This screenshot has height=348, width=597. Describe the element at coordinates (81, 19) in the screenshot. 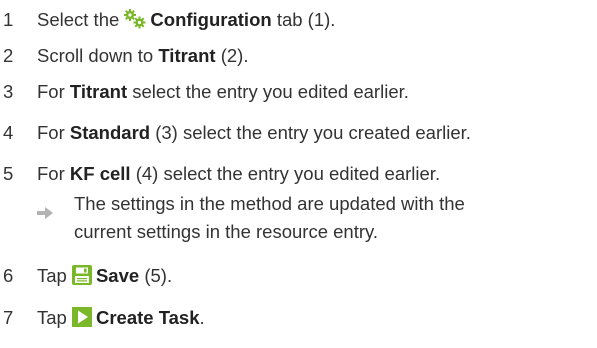

I see `step-text-pre: Select the` at that location.